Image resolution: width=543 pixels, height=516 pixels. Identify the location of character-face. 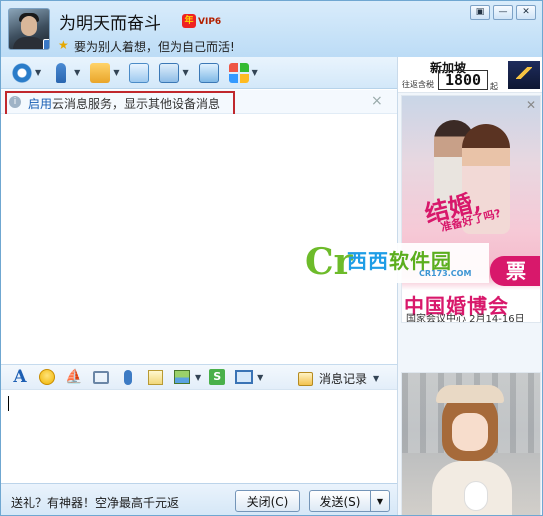
(470, 432).